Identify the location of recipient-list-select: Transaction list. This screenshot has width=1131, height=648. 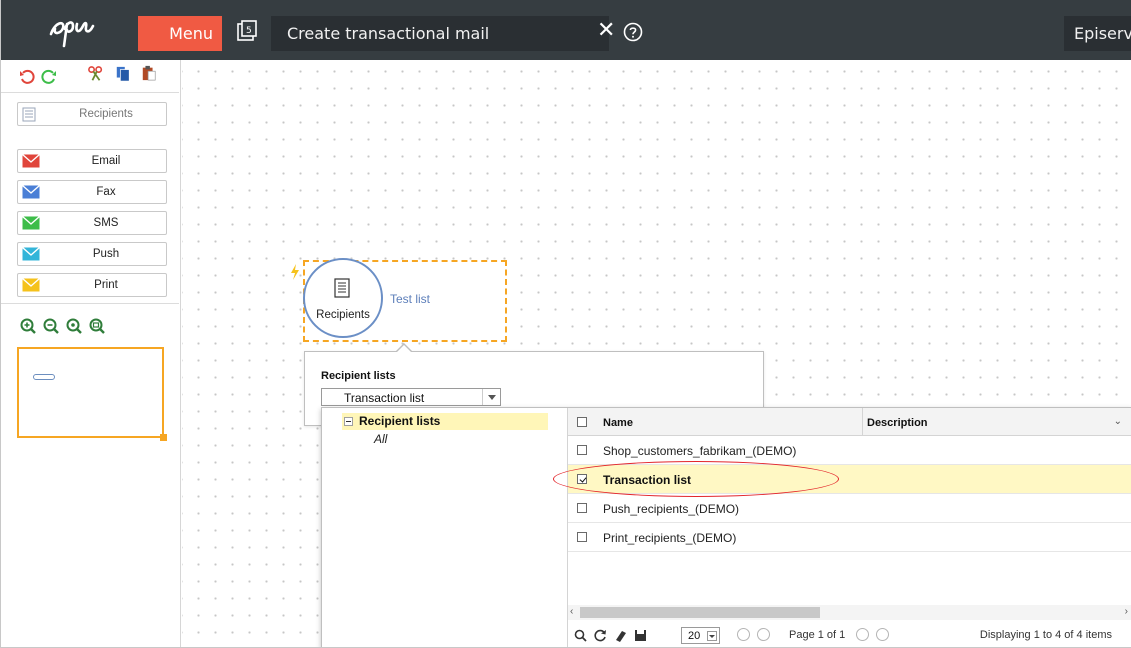
(411, 397).